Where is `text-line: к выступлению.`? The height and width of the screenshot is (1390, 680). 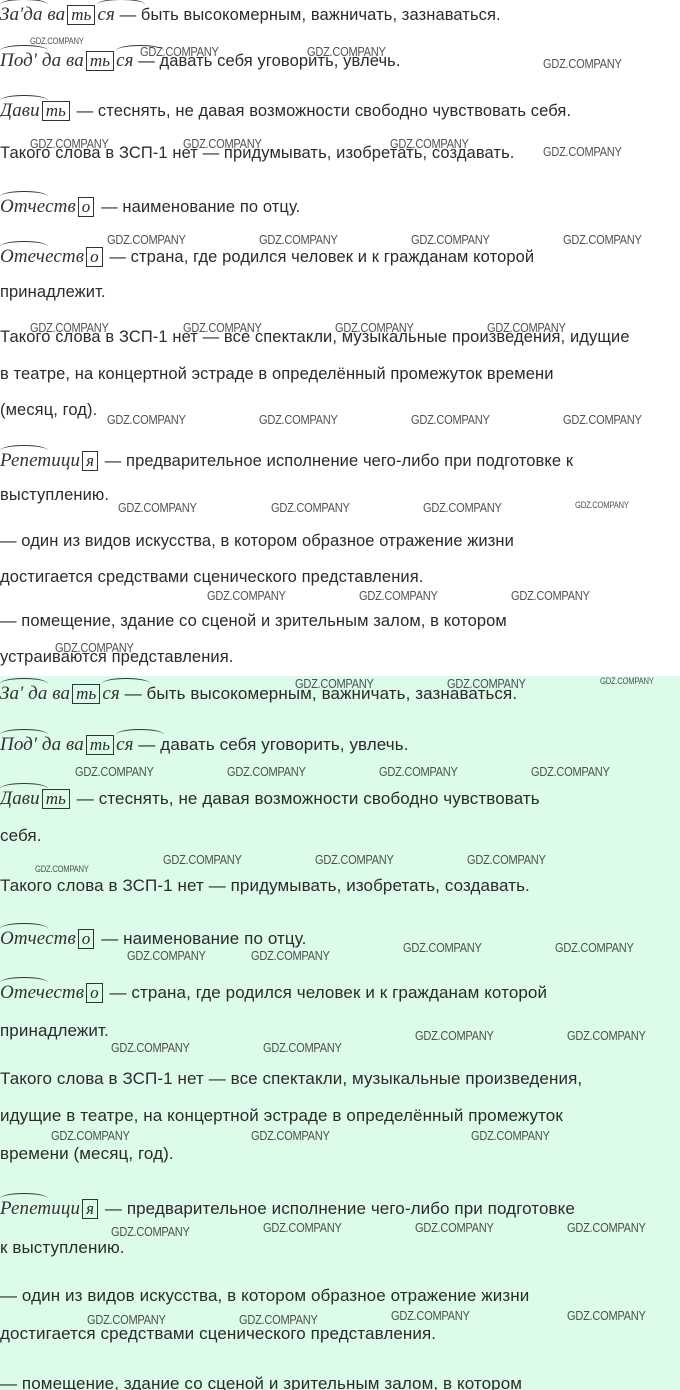 text-line: к выступлению. is located at coordinates (62, 1248).